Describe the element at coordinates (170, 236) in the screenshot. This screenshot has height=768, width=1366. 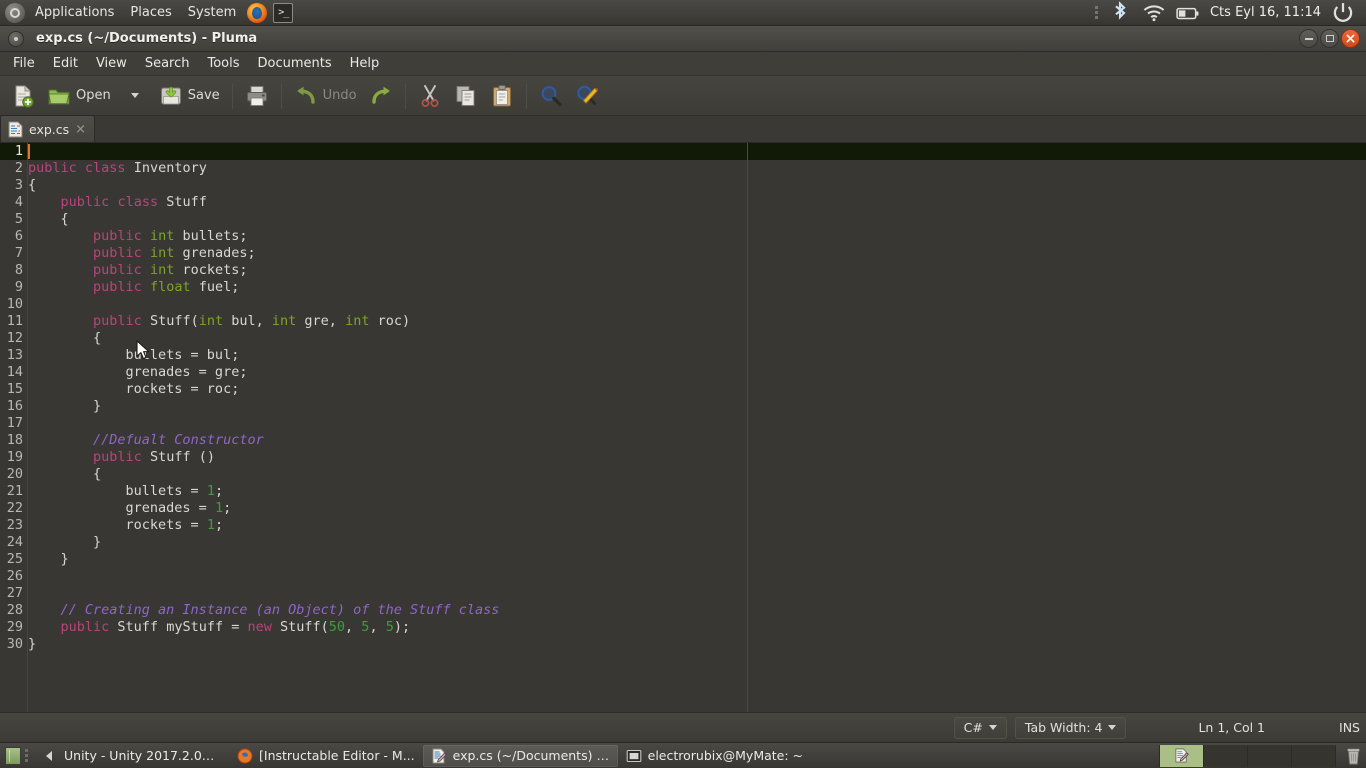
I see `code-line: public int bullets;` at that location.